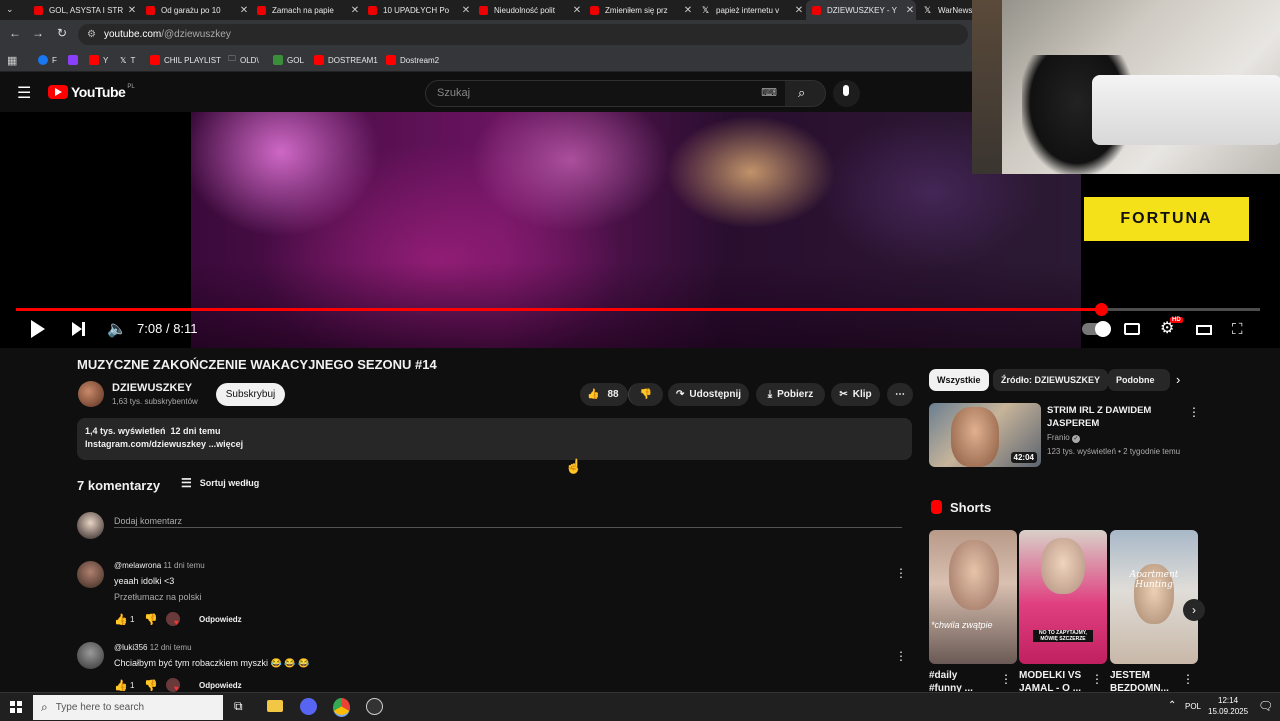 This screenshot has width=1280, height=721. Describe the element at coordinates (1228, 700) in the screenshot. I see `clock-time: 12:14` at that location.